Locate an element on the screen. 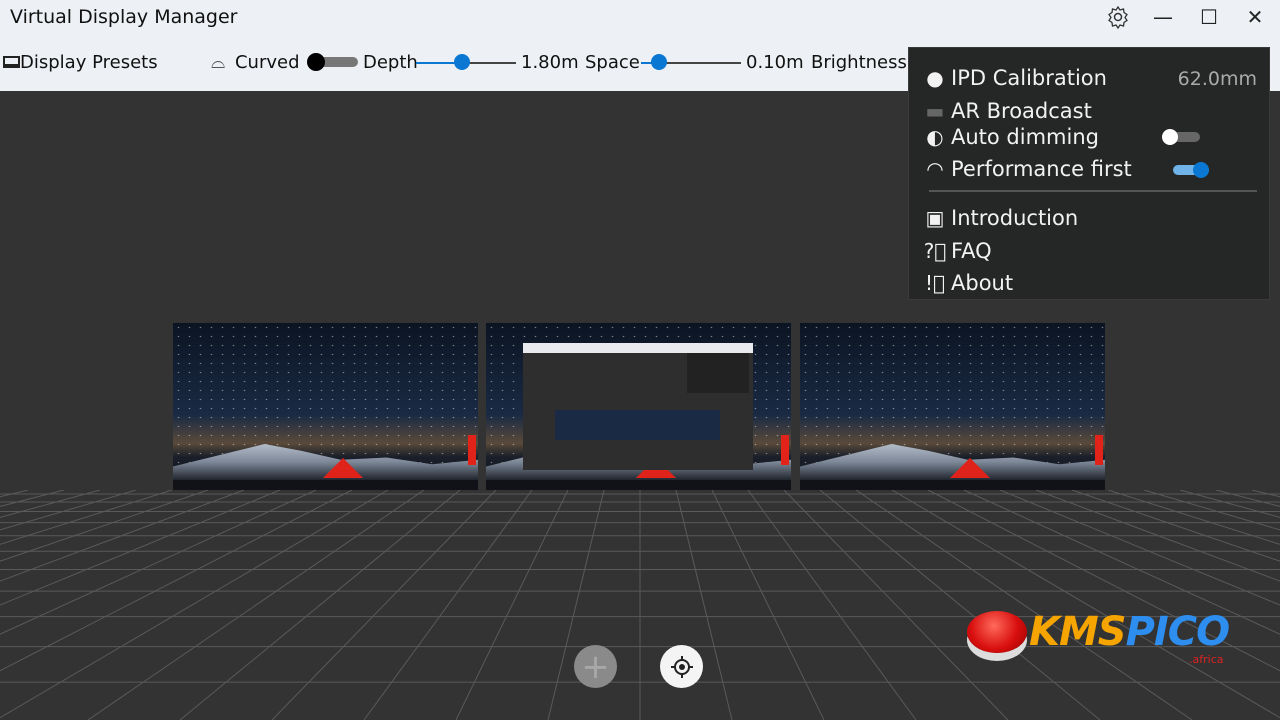  depth-label: Depth is located at coordinates (390, 62).